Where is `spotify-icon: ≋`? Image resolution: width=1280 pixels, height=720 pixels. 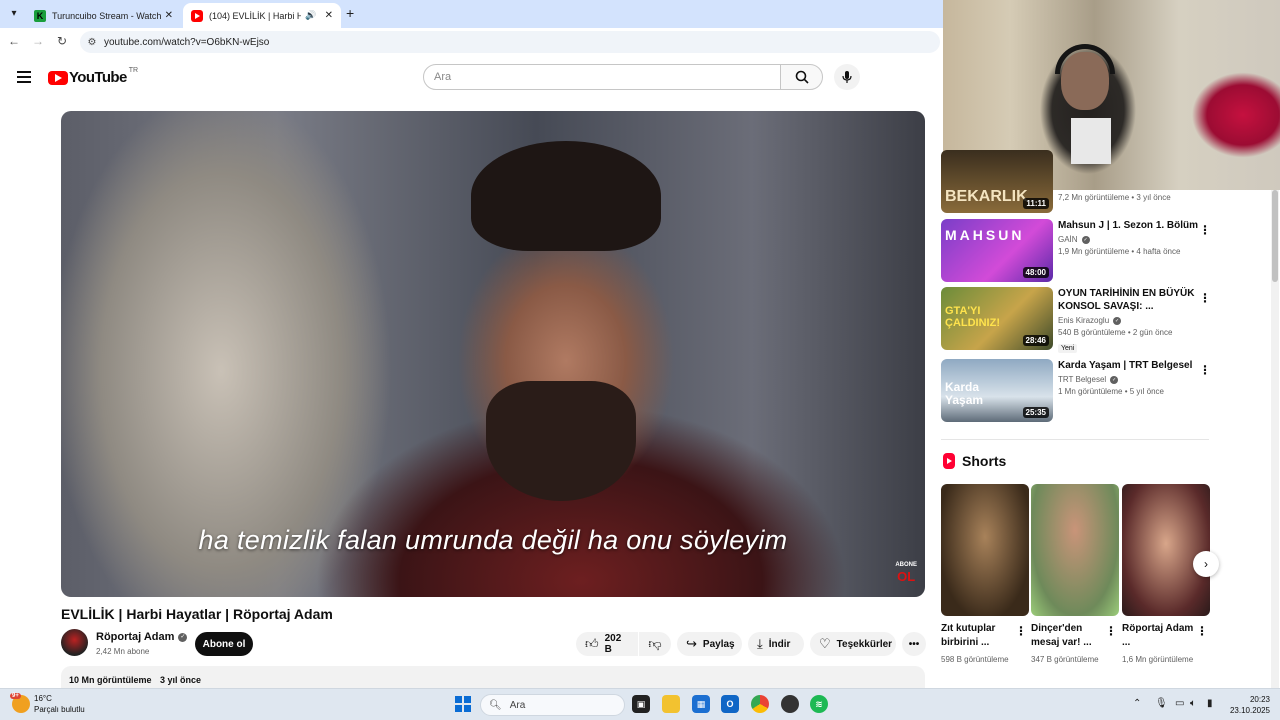
spotify-icon: ≋ is located at coordinates (819, 704).